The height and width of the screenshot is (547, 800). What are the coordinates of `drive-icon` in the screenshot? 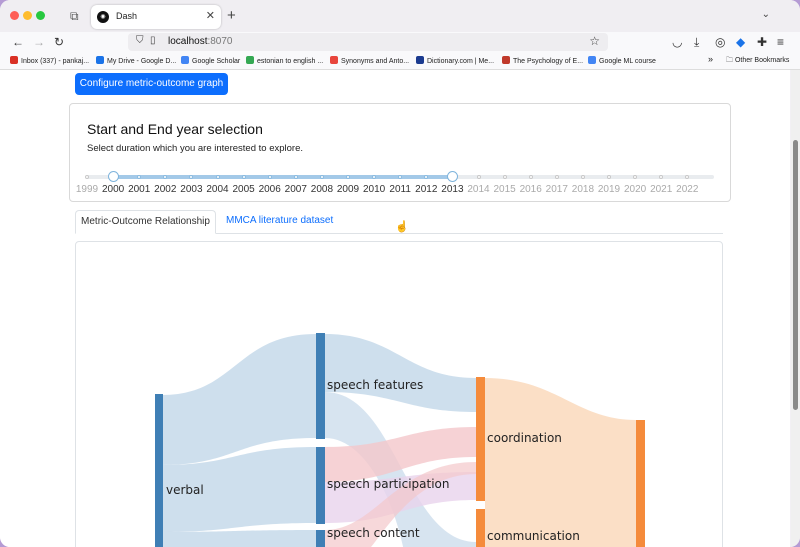 It's located at (100, 60).